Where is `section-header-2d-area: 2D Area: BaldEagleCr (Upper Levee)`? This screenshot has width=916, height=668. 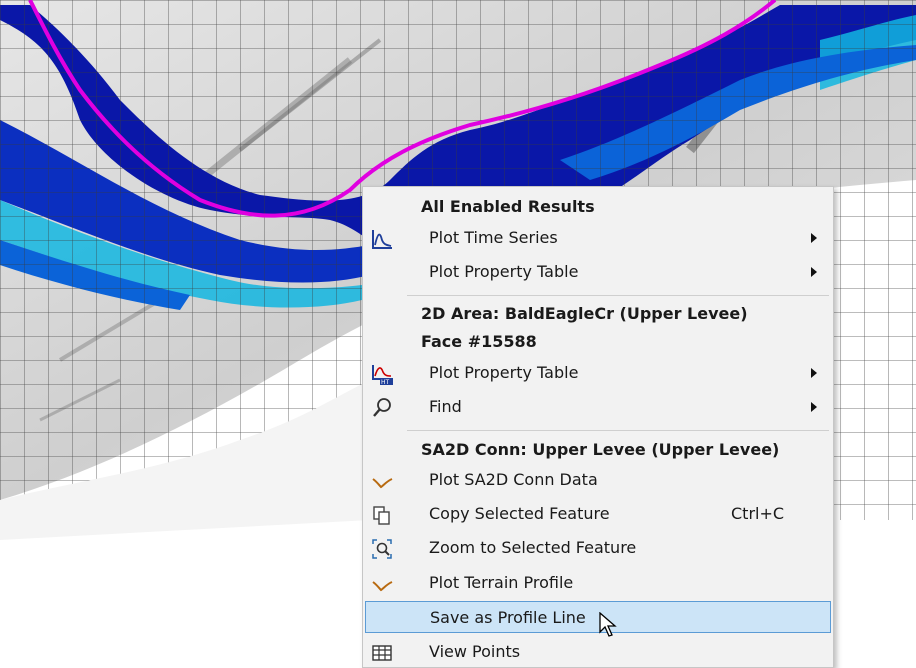 section-header-2d-area: 2D Area: BaldEagleCr (Upper Levee) is located at coordinates (584, 313).